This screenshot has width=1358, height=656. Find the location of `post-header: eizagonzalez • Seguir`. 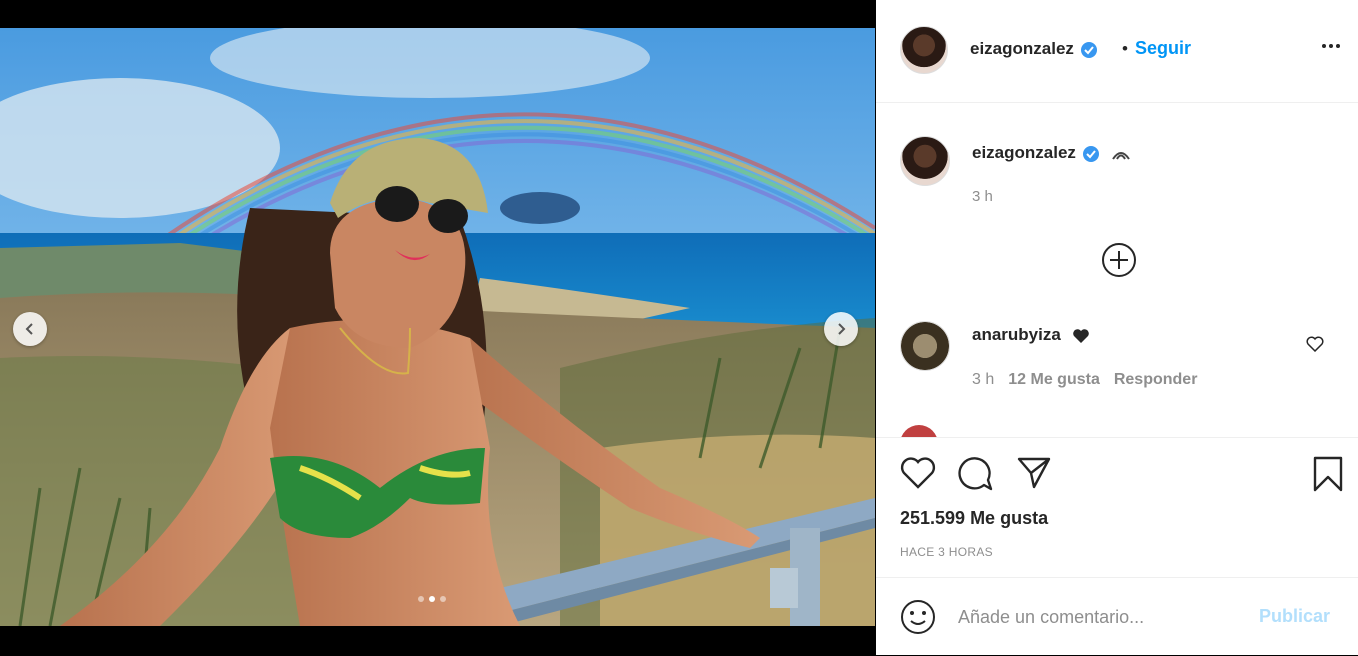

post-header: eizagonzalez • Seguir is located at coordinates (1117, 51).